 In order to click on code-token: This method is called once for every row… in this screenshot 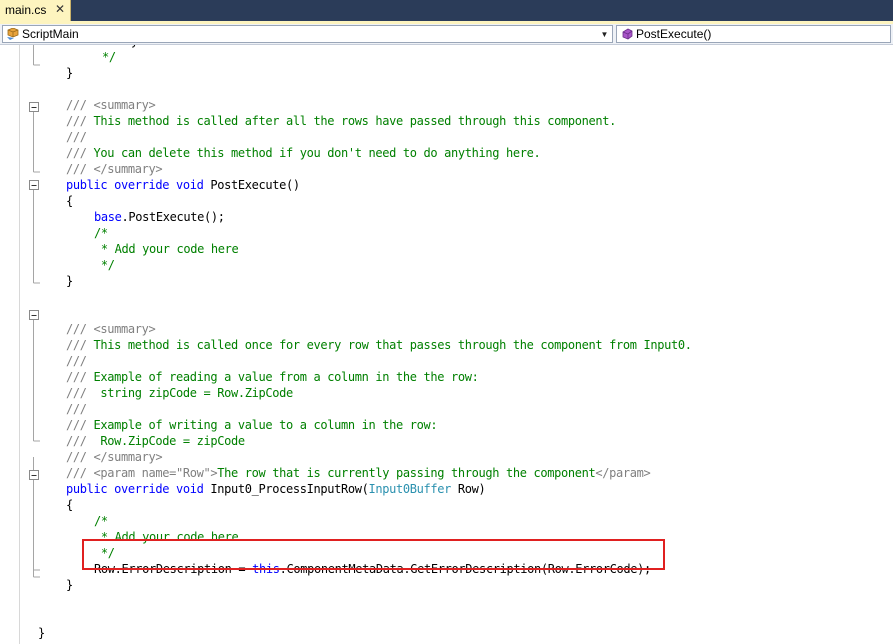, I will do `click(389, 345)`.